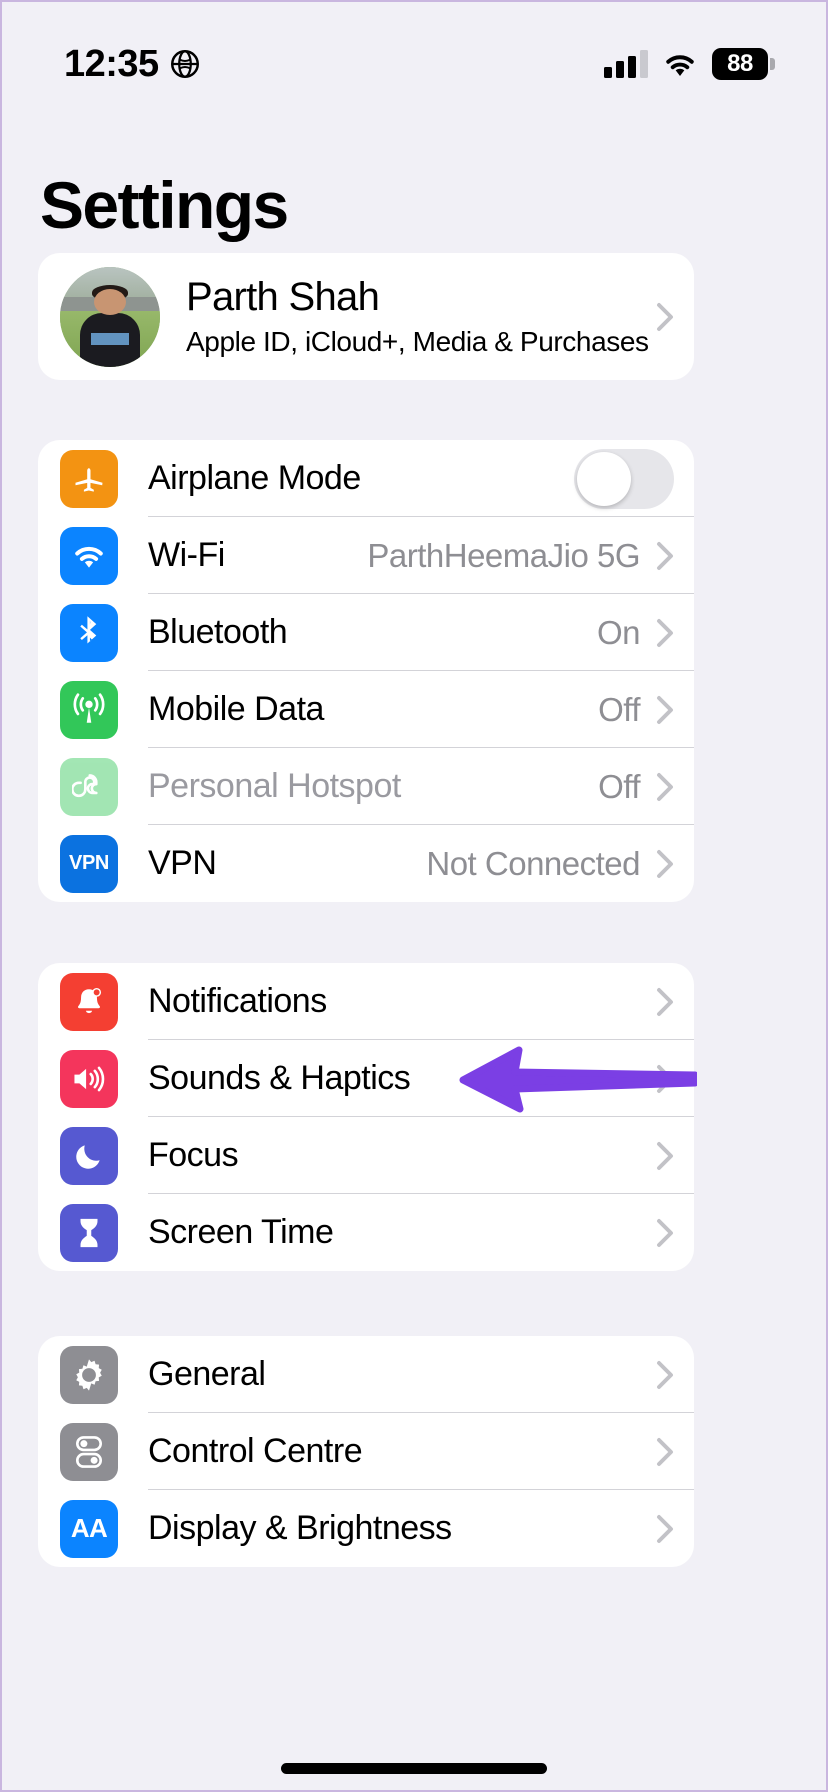 The height and width of the screenshot is (1792, 828). I want to click on settings-row-sounds-haptics: Sounds & Haptics, so click(366, 1078).